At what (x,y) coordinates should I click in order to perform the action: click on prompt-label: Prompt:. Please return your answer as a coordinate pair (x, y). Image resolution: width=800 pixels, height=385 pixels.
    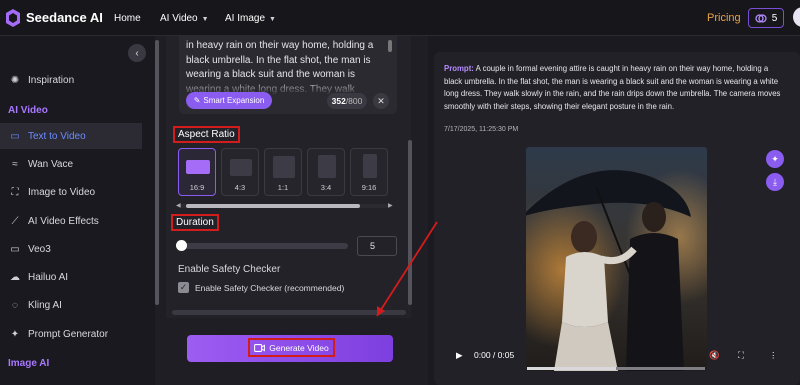
    Looking at the image, I should click on (459, 68).